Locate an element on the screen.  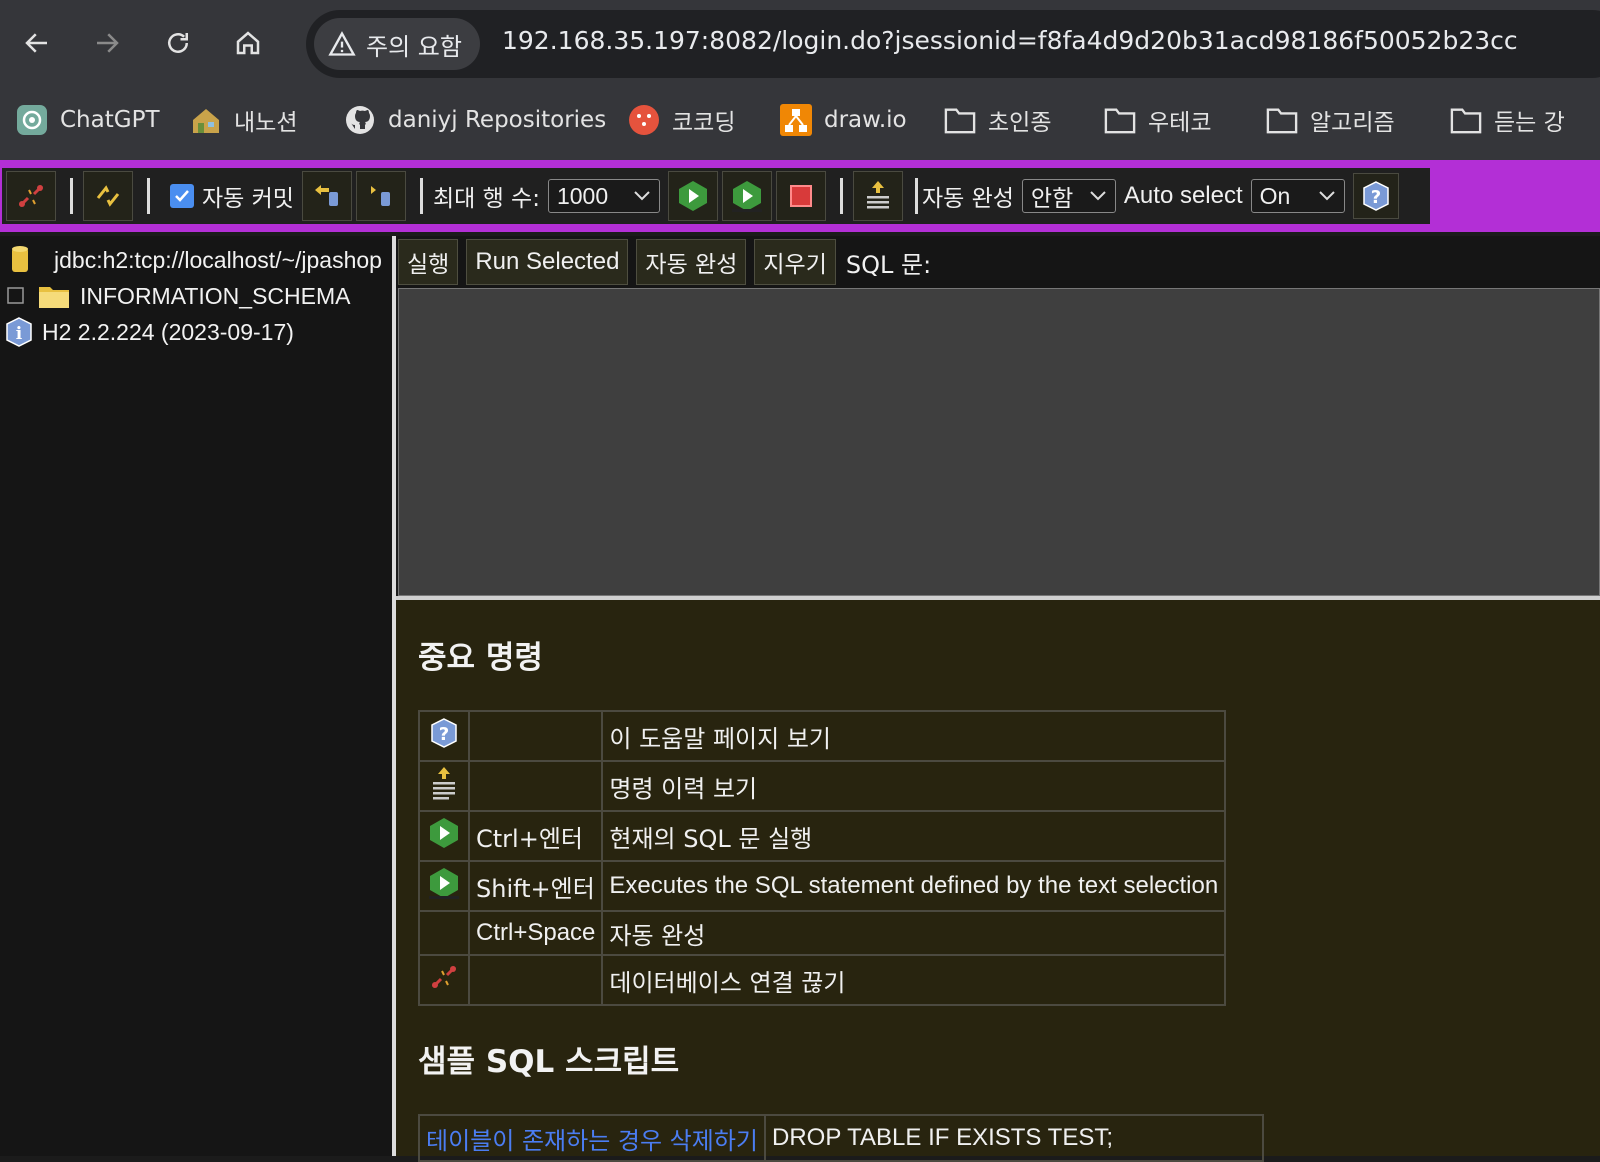
icon-cell: ? is located at coordinates (444, 736).